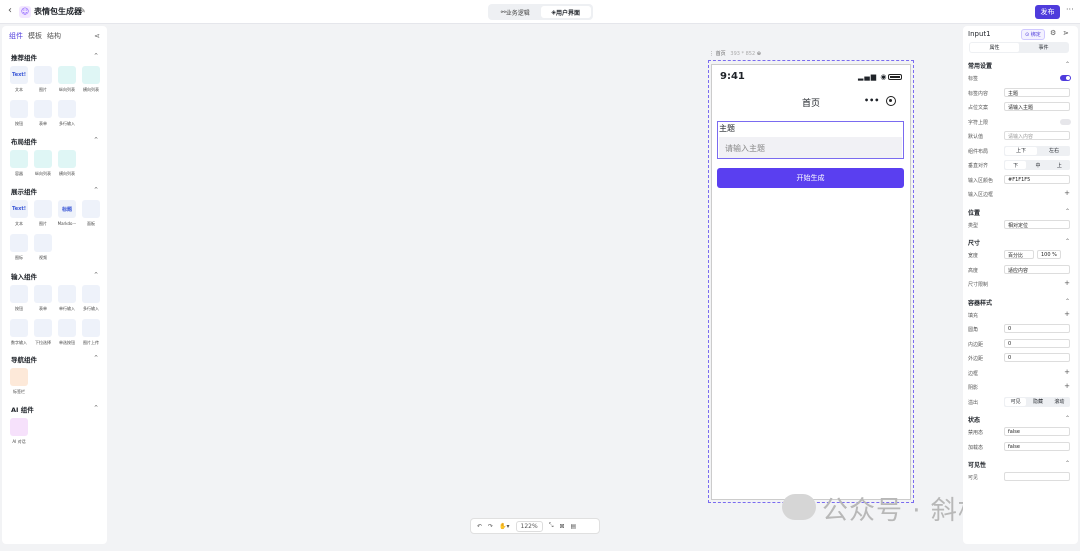 This screenshot has width=1080, height=551. What do you see at coordinates (529, 526) in the screenshot?
I see `zoom-select: 122%` at bounding box center [529, 526].